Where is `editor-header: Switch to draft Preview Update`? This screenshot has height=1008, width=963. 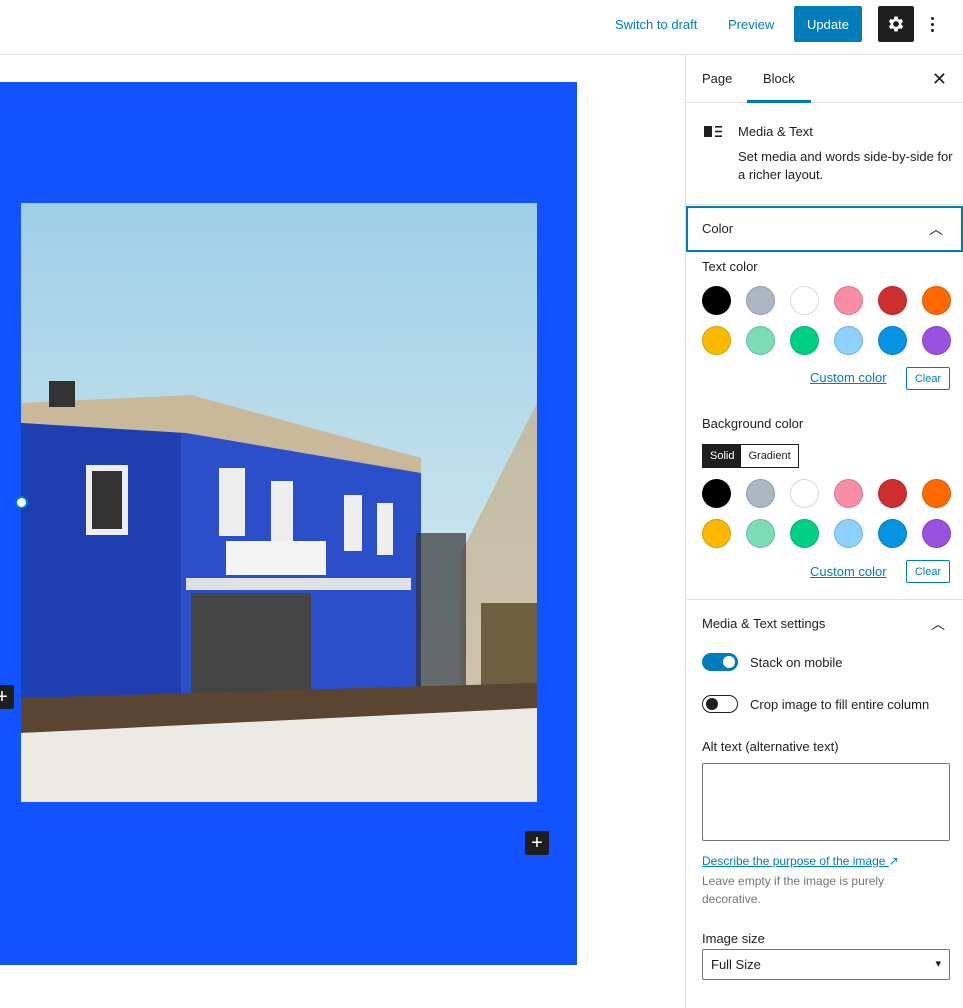
editor-header: Switch to draft Preview Update is located at coordinates (481, 27).